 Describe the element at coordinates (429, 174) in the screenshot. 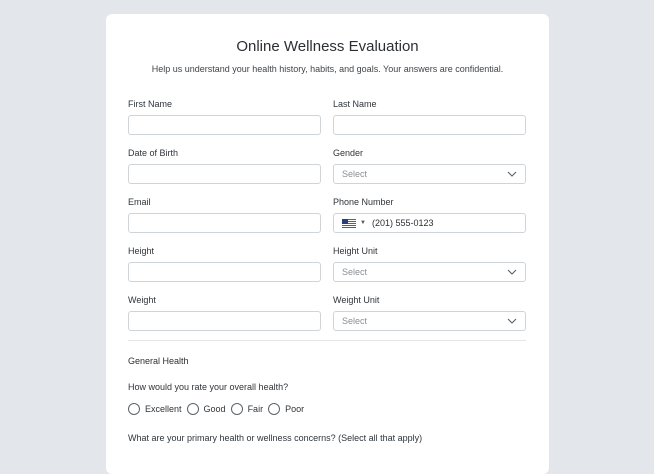

I see `gender-select: Select` at that location.